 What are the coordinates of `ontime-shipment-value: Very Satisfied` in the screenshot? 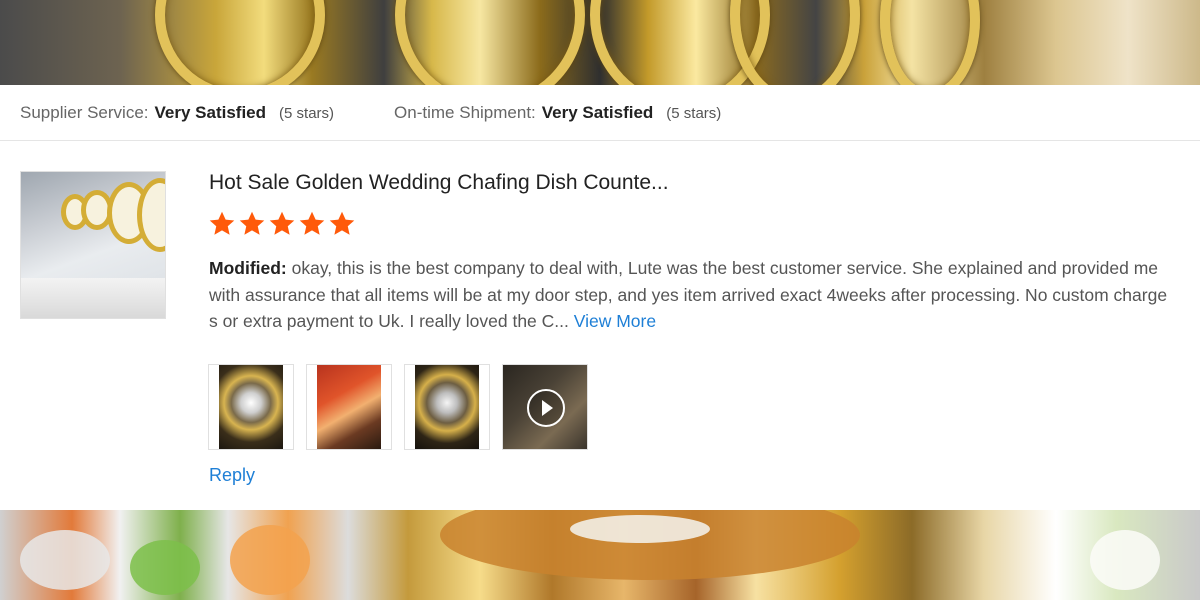 It's located at (597, 112).